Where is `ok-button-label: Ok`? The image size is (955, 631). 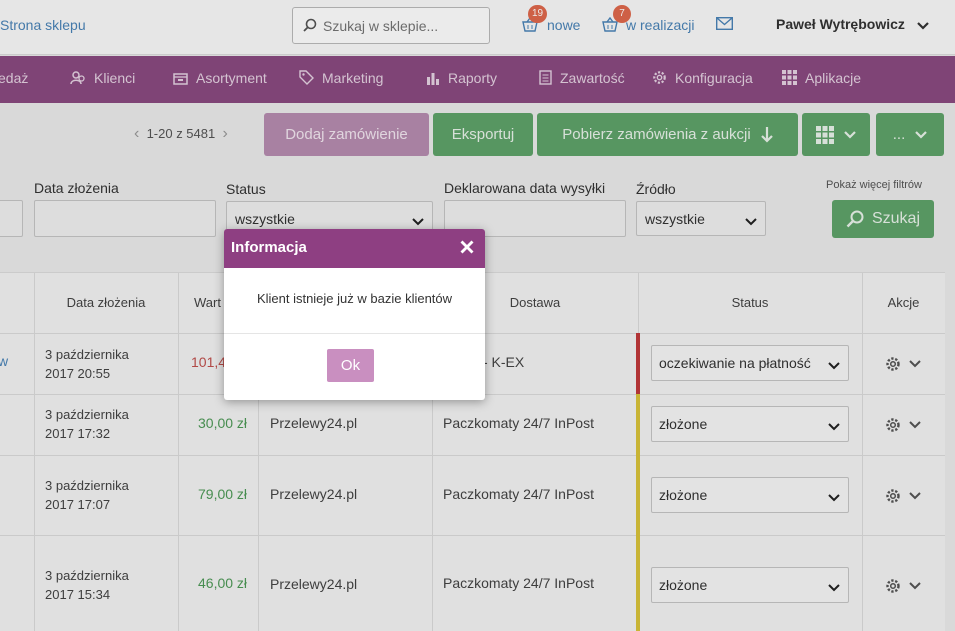
ok-button-label: Ok is located at coordinates (350, 365).